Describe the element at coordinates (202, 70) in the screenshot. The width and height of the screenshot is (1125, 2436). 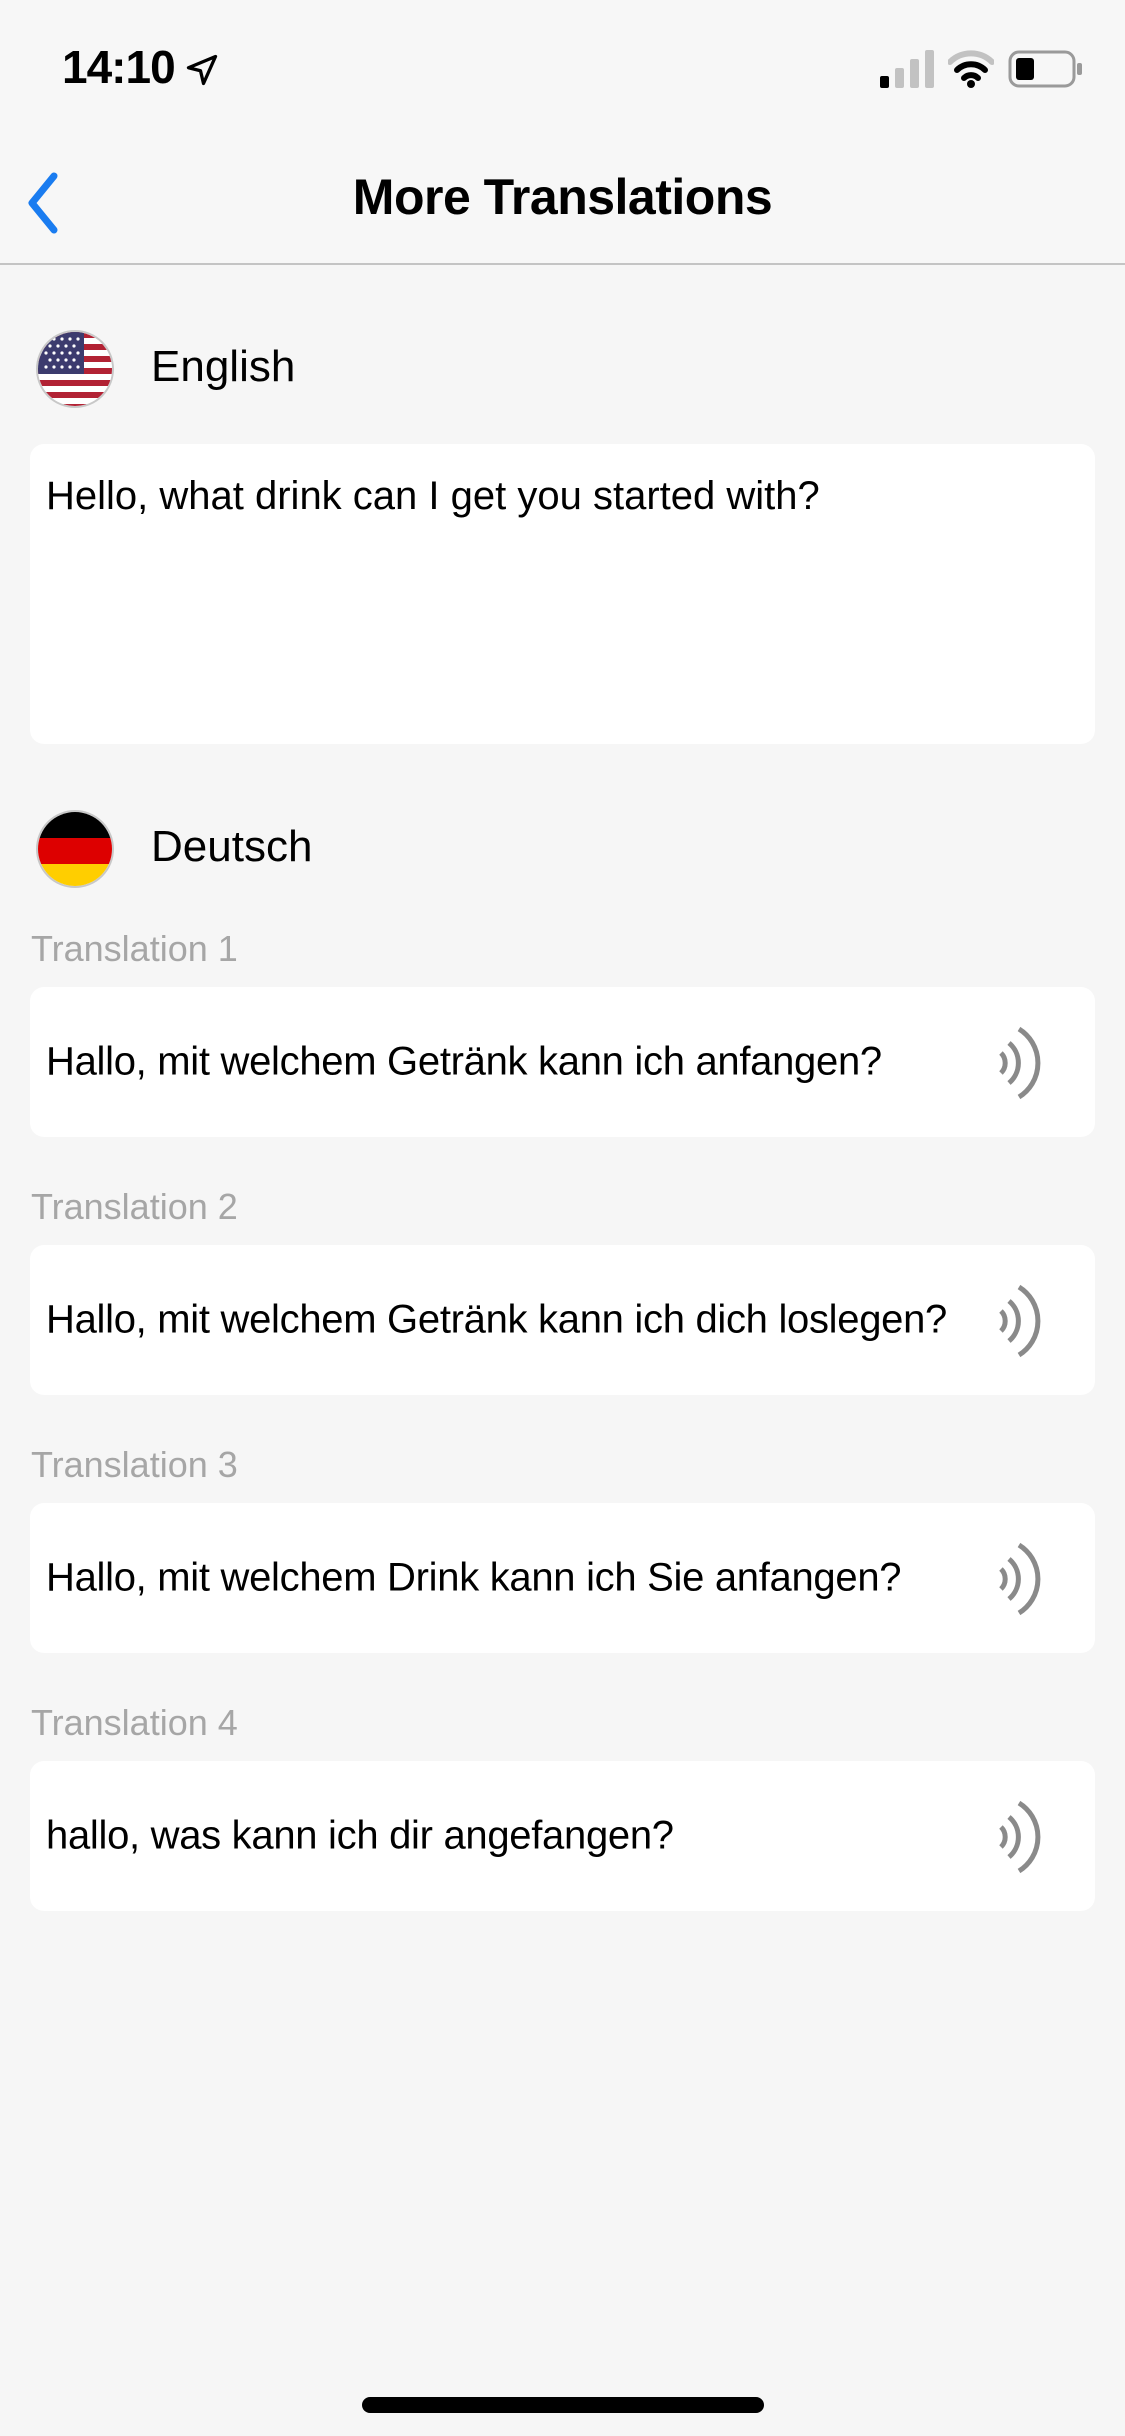
I see `location-arrow-icon` at that location.